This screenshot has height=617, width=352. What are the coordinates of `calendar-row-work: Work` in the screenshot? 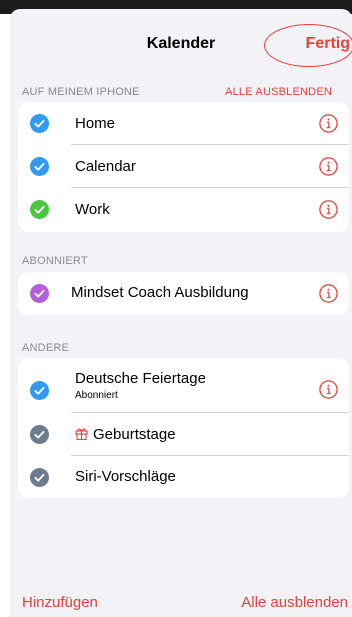 It's located at (183, 210).